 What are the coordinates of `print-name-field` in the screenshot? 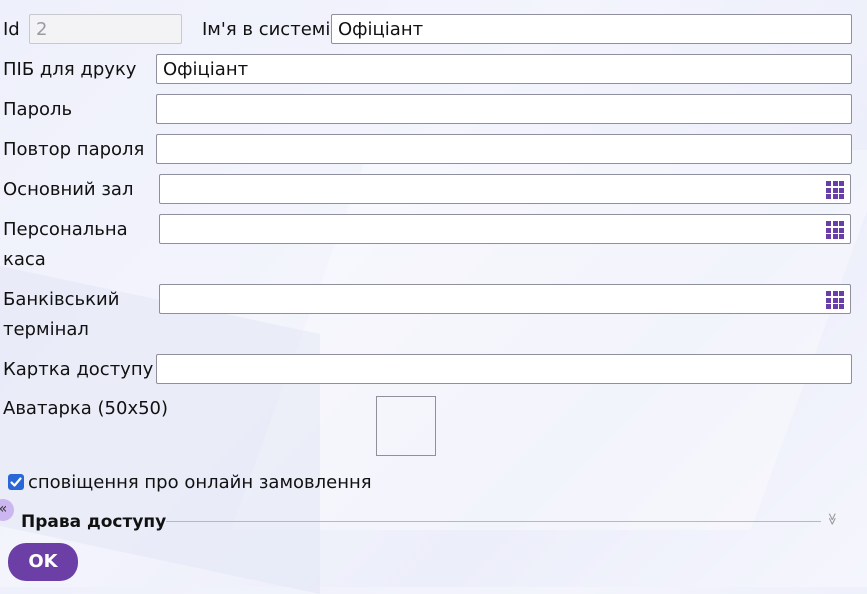 It's located at (504, 69).